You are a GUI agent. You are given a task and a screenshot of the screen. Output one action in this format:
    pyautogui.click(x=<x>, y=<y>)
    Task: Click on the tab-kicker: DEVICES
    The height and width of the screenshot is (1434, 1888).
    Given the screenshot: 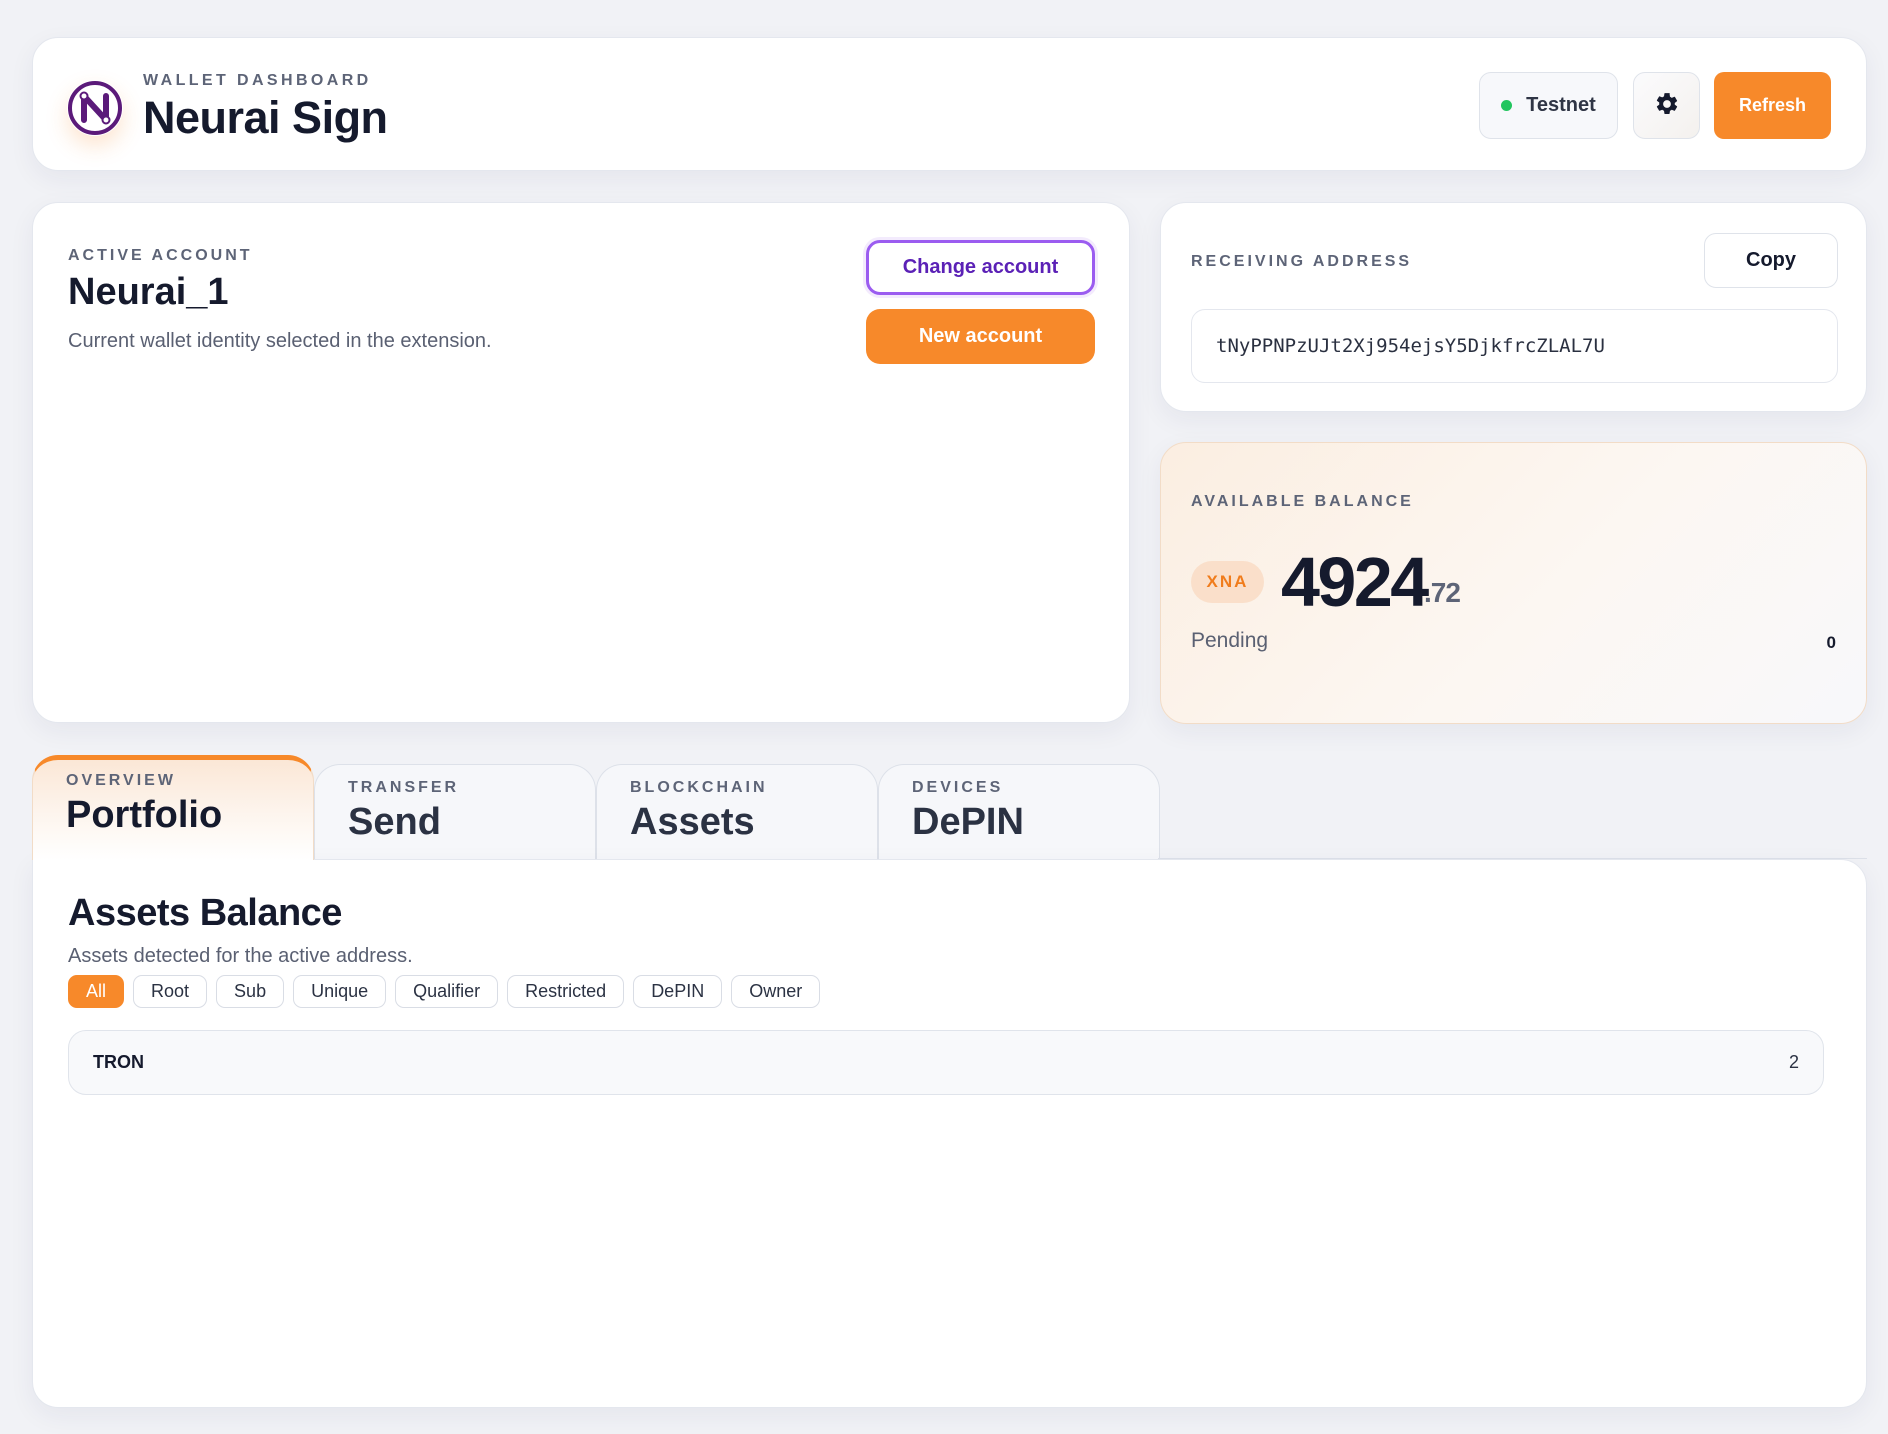 What is the action you would take?
    pyautogui.click(x=958, y=787)
    